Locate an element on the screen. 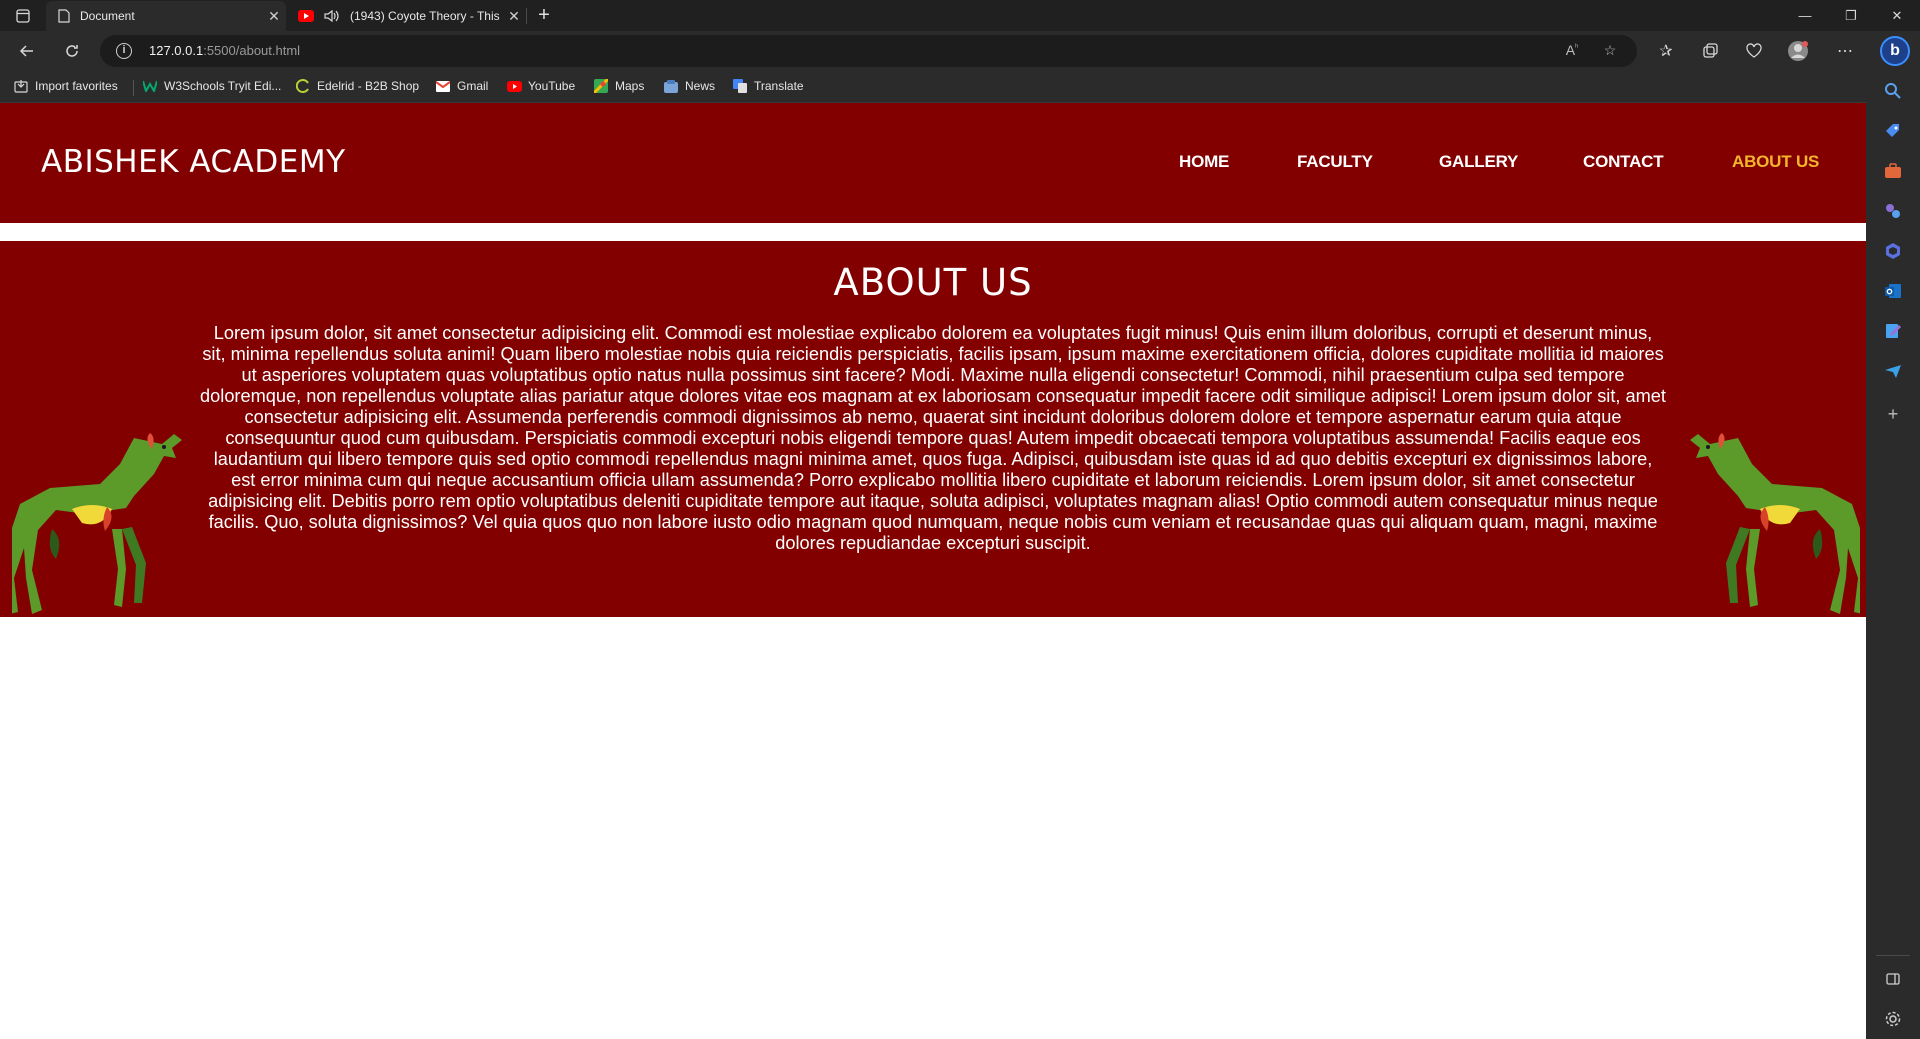  url-text: 127.0.0.1:5500/about.html is located at coordinates (224, 50).